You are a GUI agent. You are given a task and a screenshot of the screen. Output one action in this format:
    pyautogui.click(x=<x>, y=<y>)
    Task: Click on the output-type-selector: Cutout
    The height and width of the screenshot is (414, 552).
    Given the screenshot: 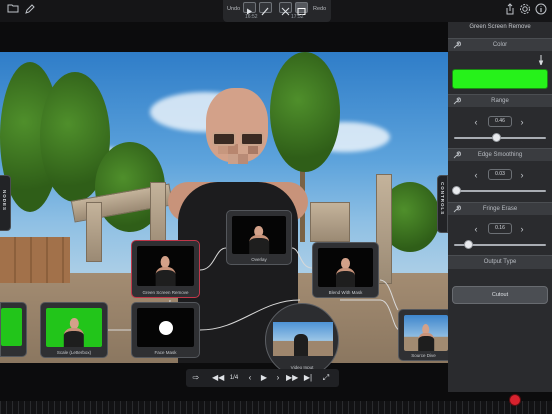 What is the action you would take?
    pyautogui.click(x=500, y=295)
    